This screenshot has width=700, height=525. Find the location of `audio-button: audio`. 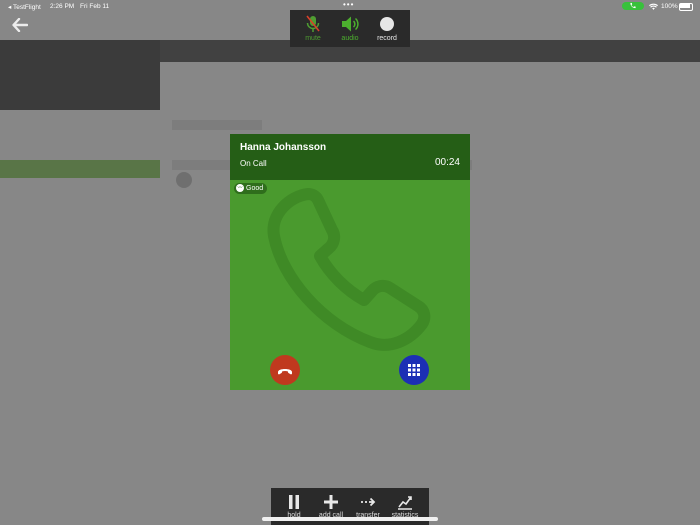

audio-button: audio is located at coordinates (350, 28).